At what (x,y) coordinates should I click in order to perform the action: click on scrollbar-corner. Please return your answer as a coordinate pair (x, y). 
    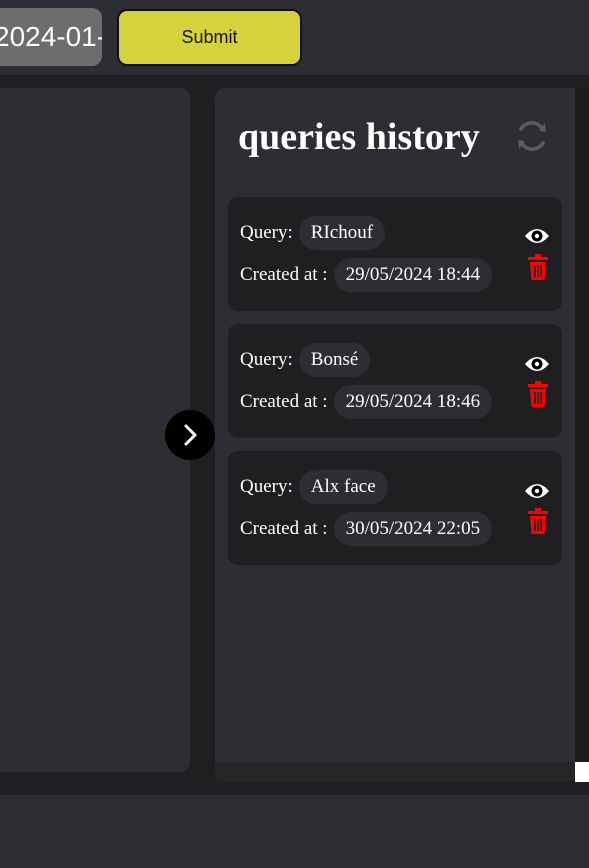
    Looking at the image, I should click on (582, 772).